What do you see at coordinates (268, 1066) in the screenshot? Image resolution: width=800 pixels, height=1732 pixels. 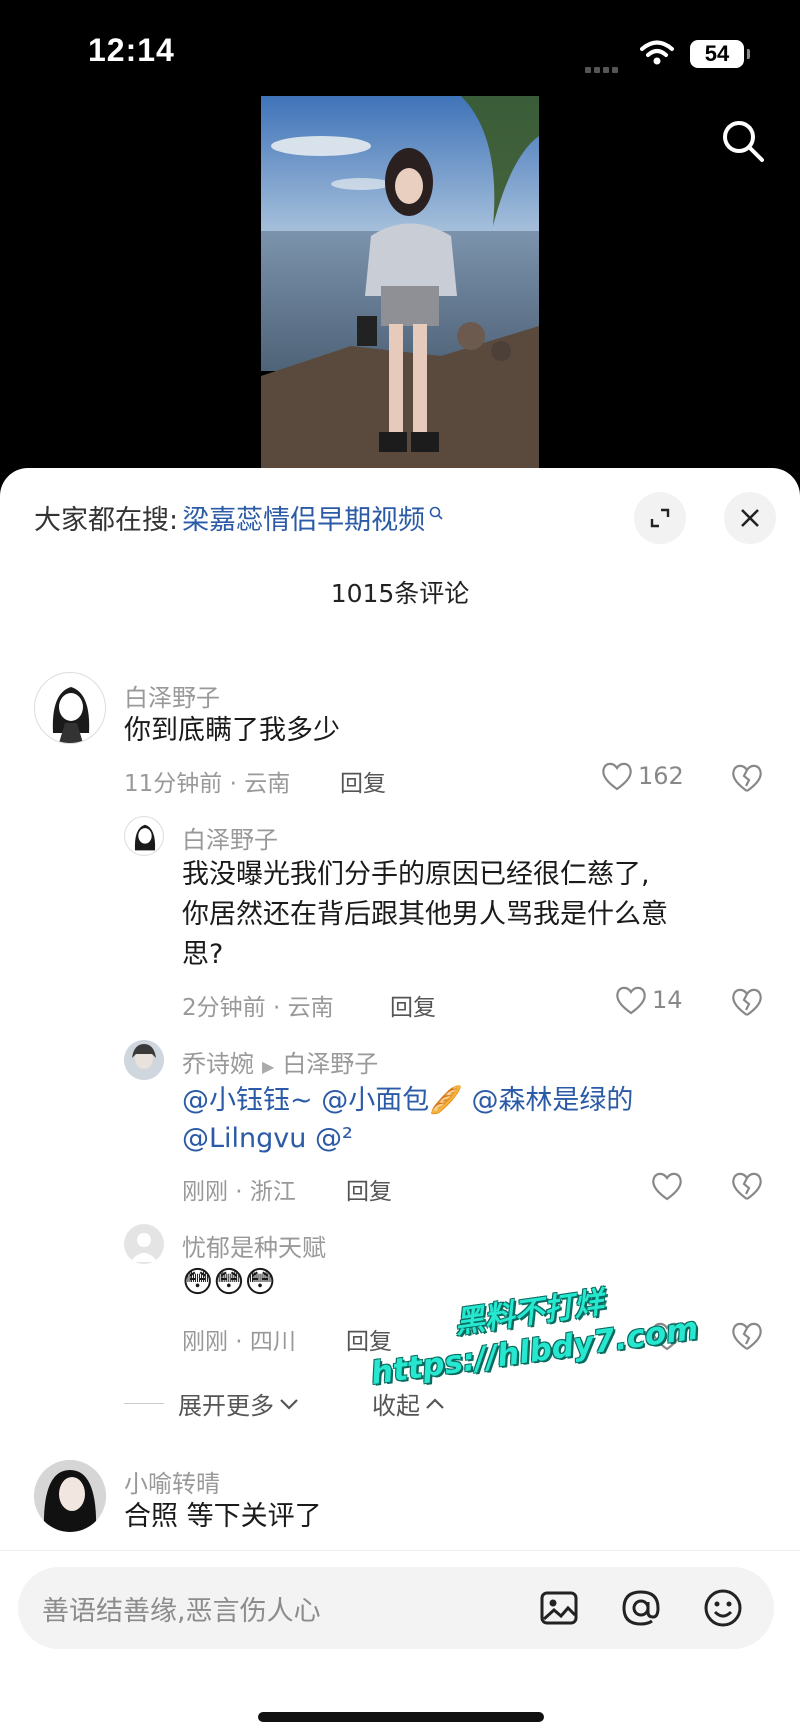 I see `reply-arrow-icon: ▶` at bounding box center [268, 1066].